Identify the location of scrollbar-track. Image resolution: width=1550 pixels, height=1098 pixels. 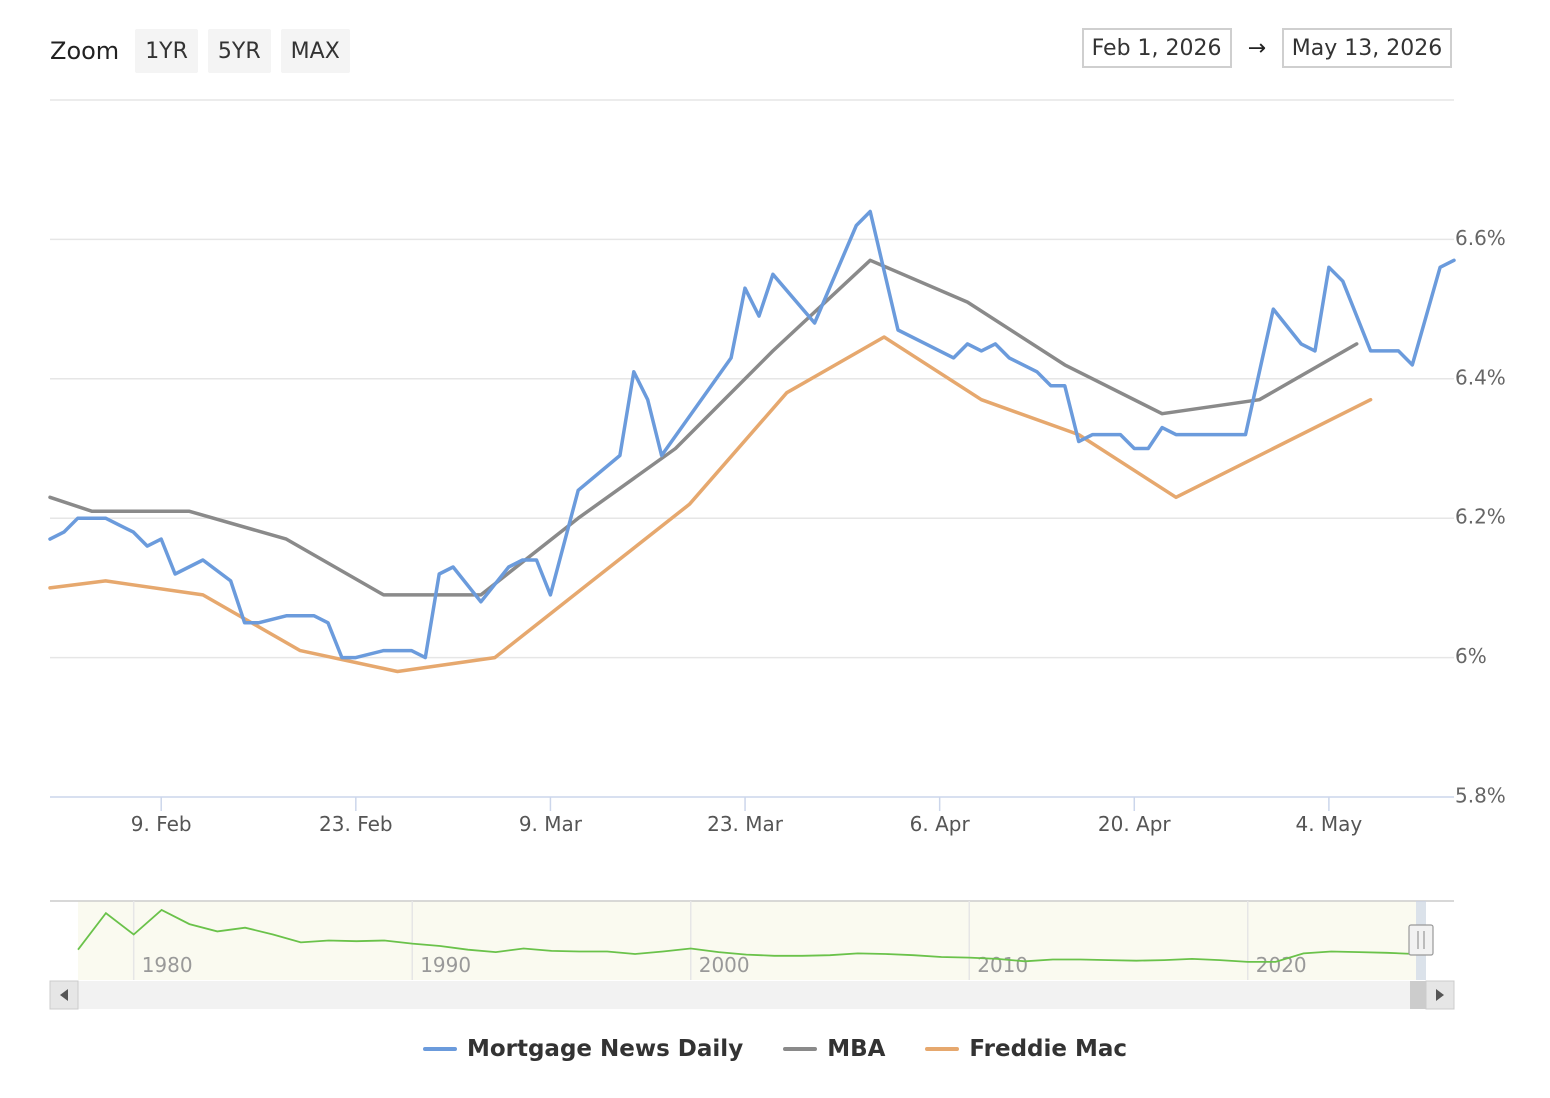
(752, 995).